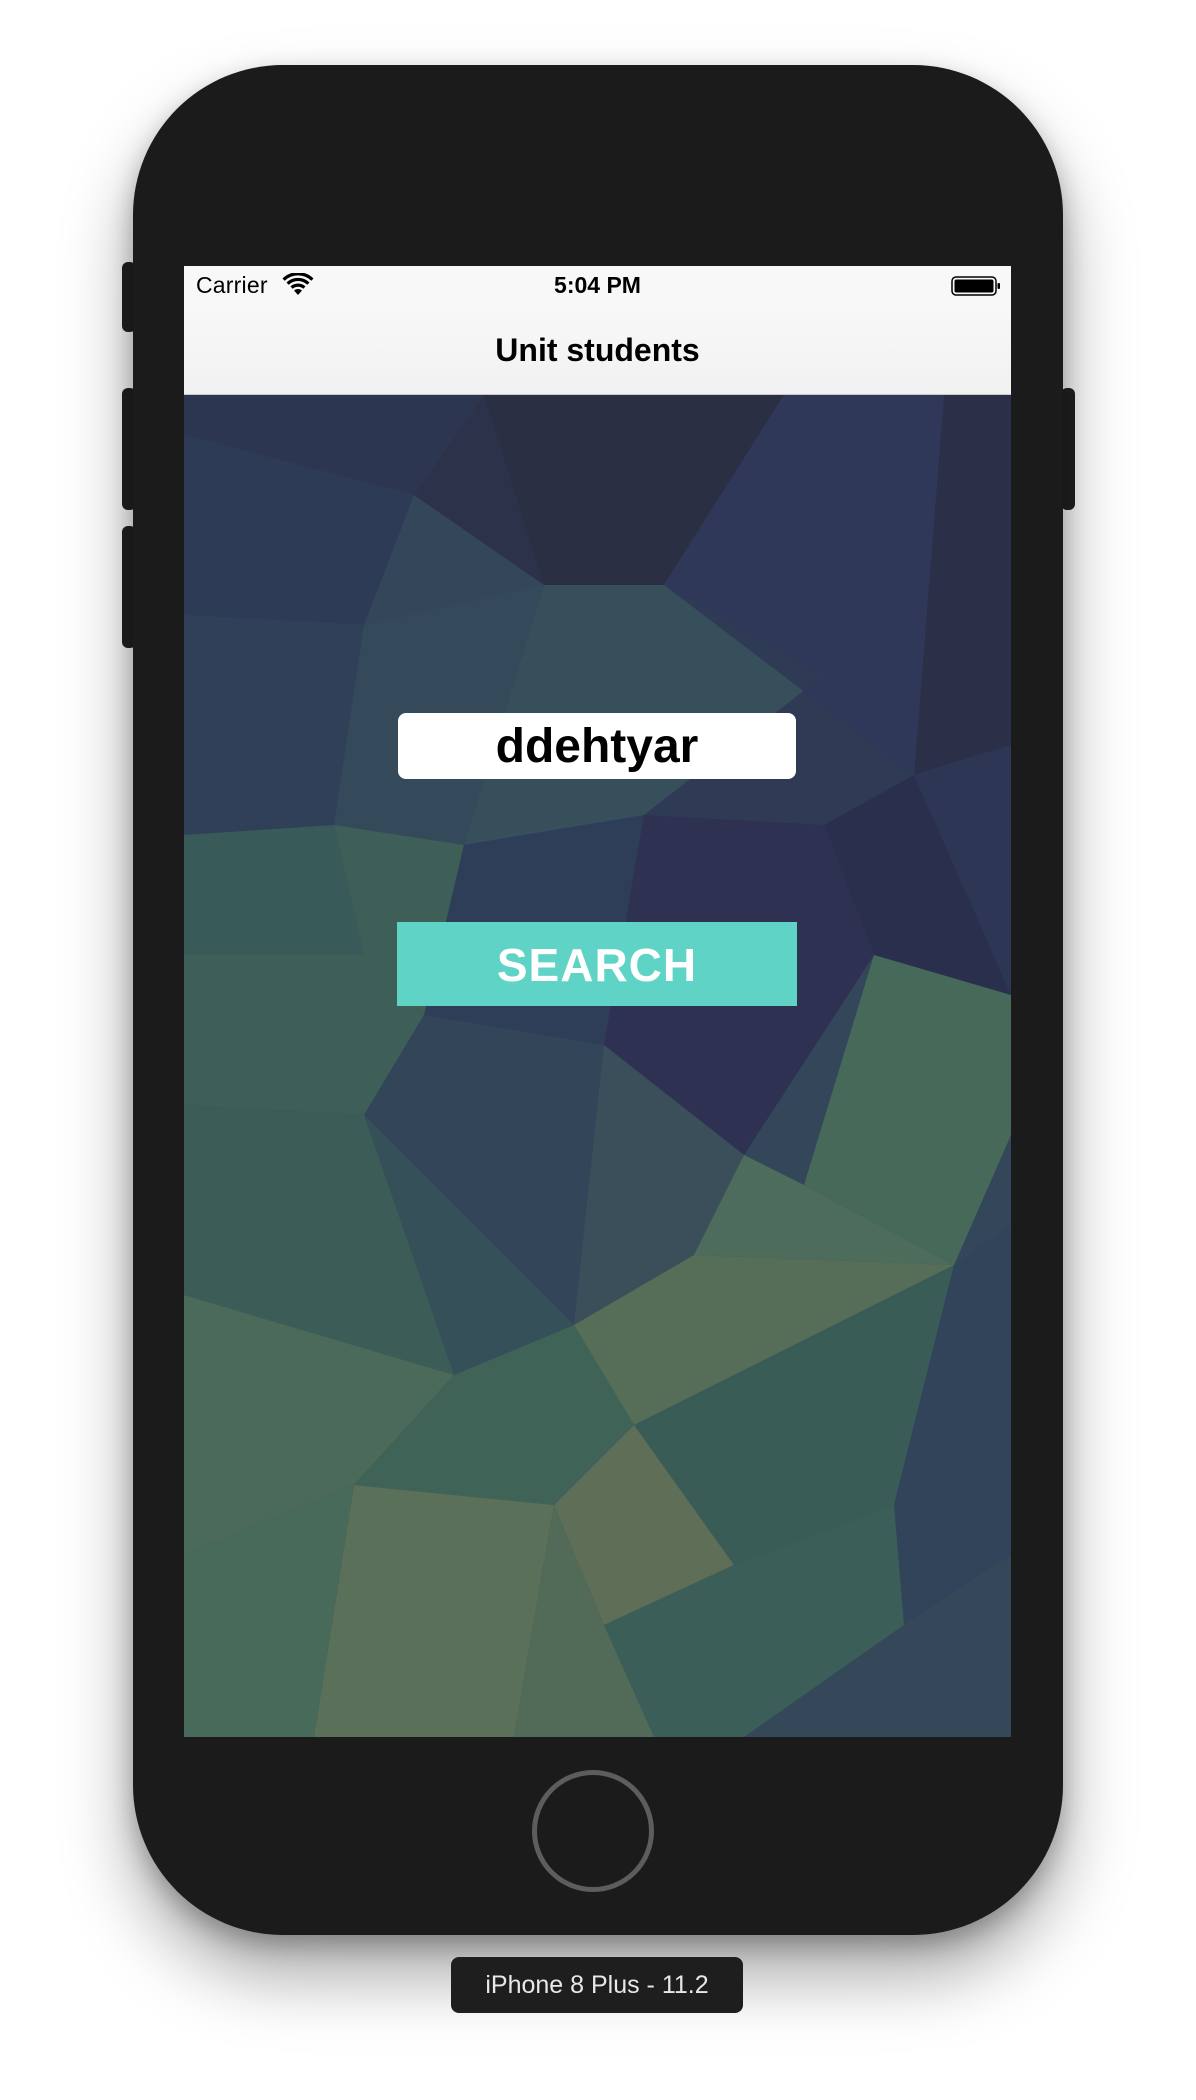 The height and width of the screenshot is (2100, 1196). What do you see at coordinates (597, 746) in the screenshot?
I see `username-input` at bounding box center [597, 746].